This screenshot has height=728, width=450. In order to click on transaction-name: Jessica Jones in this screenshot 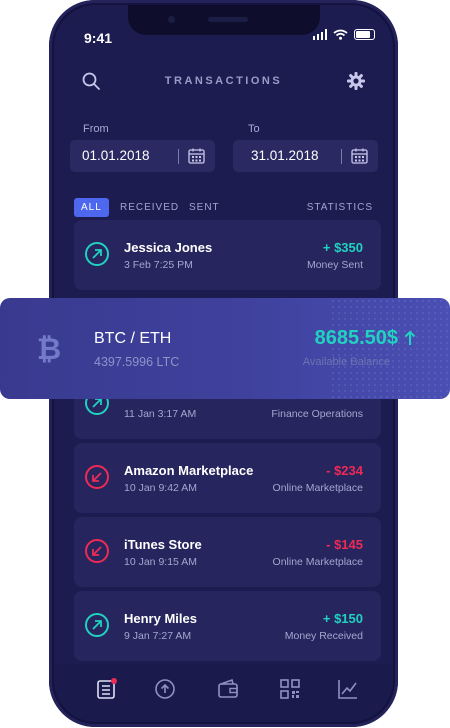, I will do `click(168, 247)`.